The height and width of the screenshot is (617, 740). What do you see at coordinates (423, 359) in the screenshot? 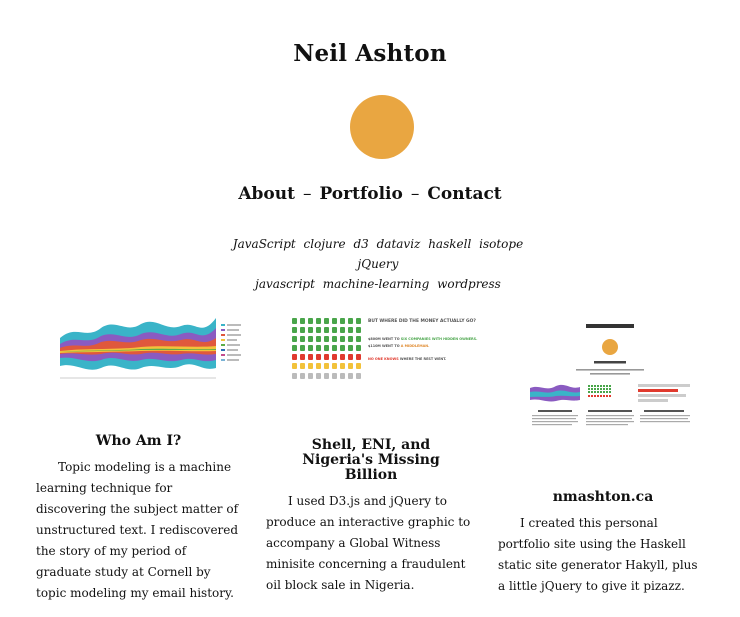
I see `infographic-line: WHERE THE REST WENT.` at bounding box center [423, 359].